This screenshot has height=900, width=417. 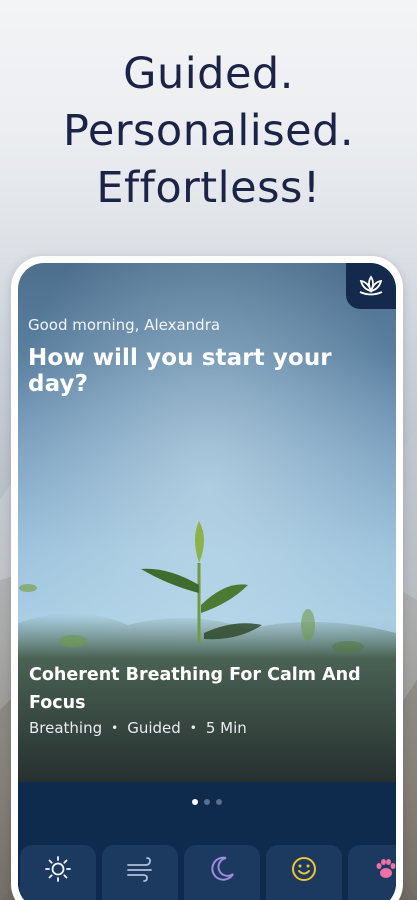 I want to click on lotus-icon, so click(x=371, y=285).